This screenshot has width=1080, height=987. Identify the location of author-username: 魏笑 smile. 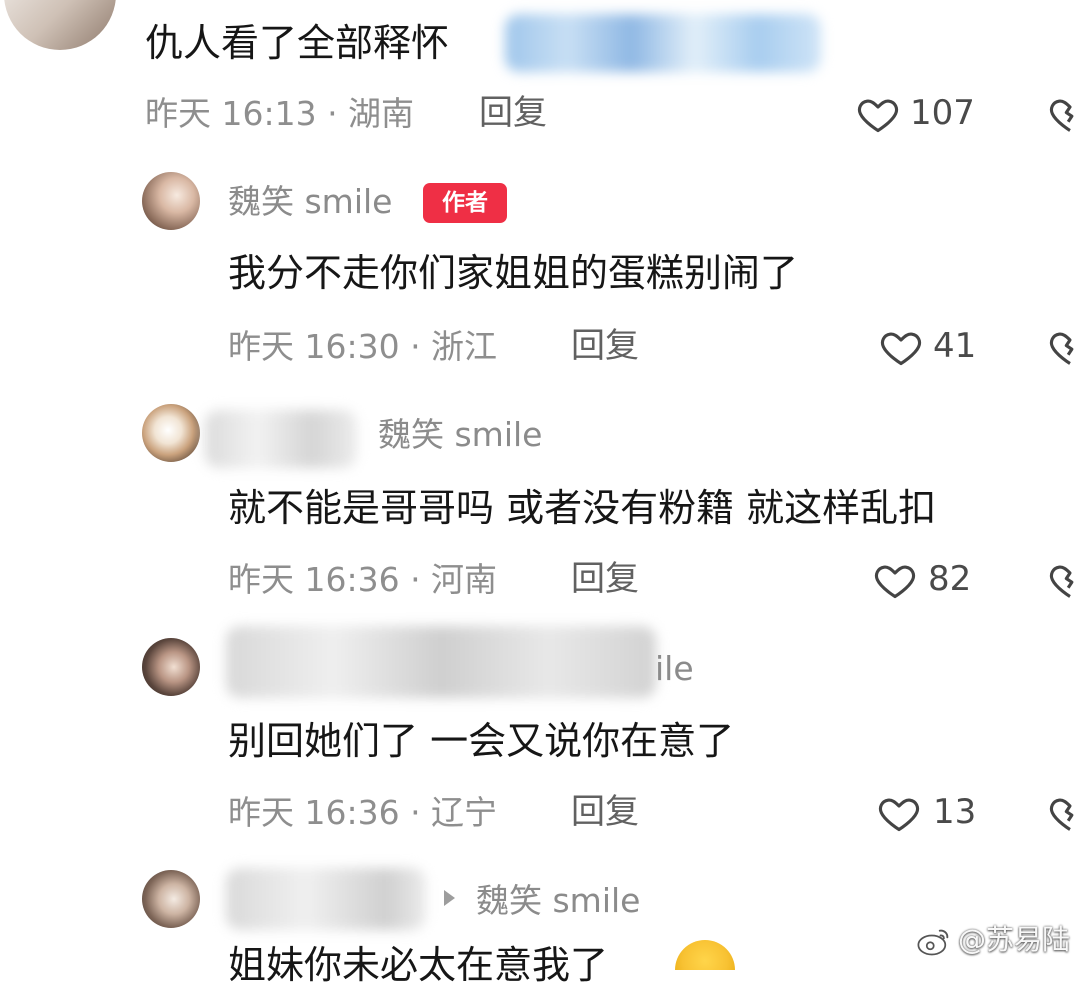
(310, 201).